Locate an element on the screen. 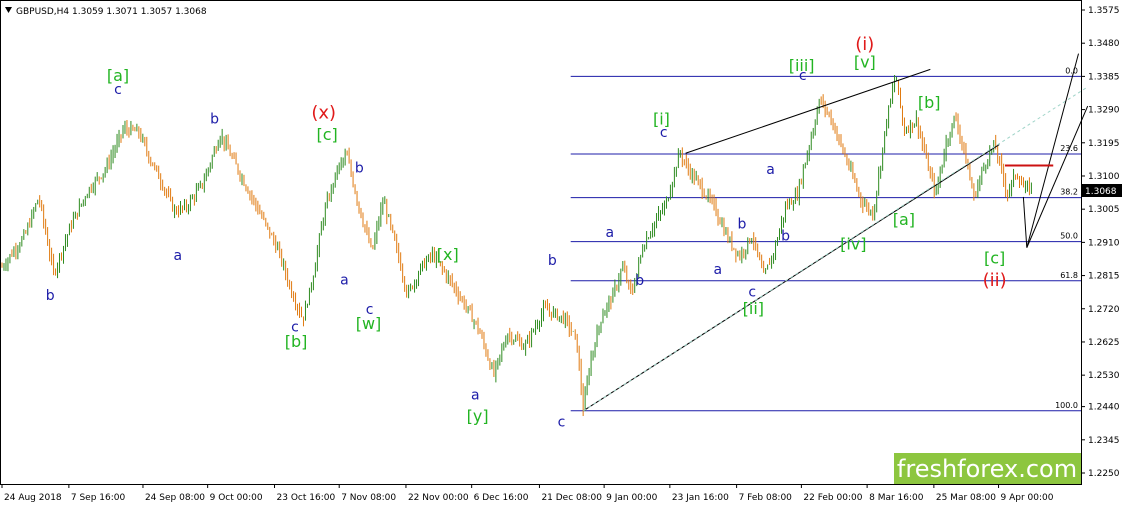 The height and width of the screenshot is (513, 1122). wave-label: [v] is located at coordinates (865, 62).